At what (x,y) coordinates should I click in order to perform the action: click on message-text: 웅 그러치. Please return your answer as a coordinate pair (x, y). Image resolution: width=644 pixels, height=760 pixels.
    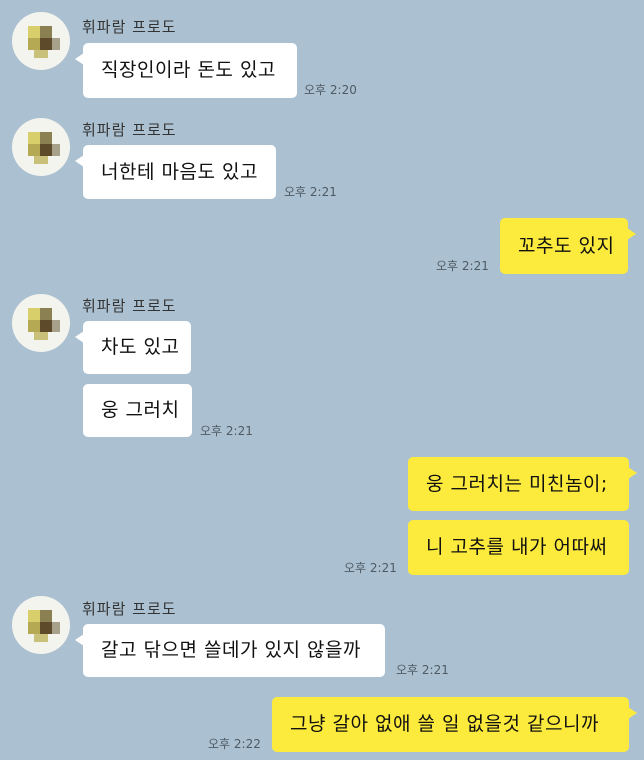
    Looking at the image, I should click on (140, 410).